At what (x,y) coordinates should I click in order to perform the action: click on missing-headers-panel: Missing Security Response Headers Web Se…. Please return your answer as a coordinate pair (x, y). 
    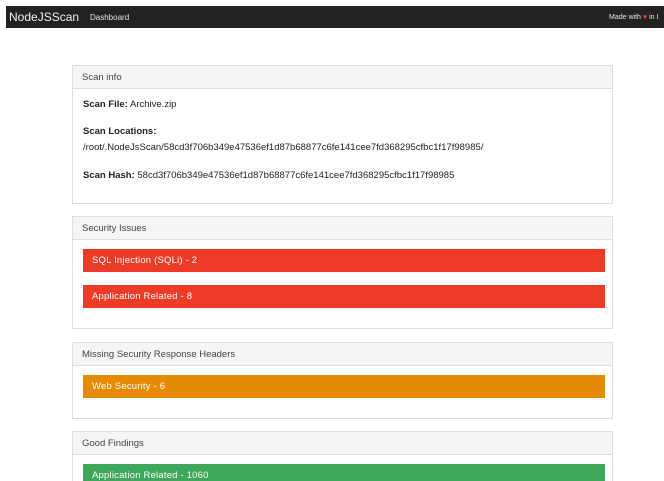
    Looking at the image, I should click on (342, 380).